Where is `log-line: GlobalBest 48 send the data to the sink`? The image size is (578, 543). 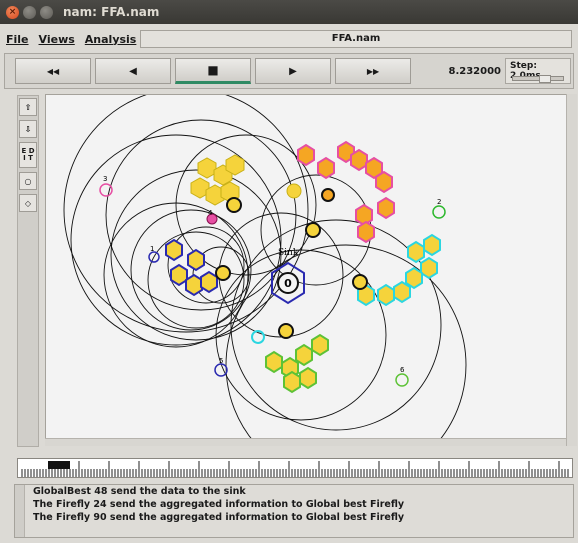 log-line: GlobalBest 48 send the data to the sink is located at coordinates (139, 491).